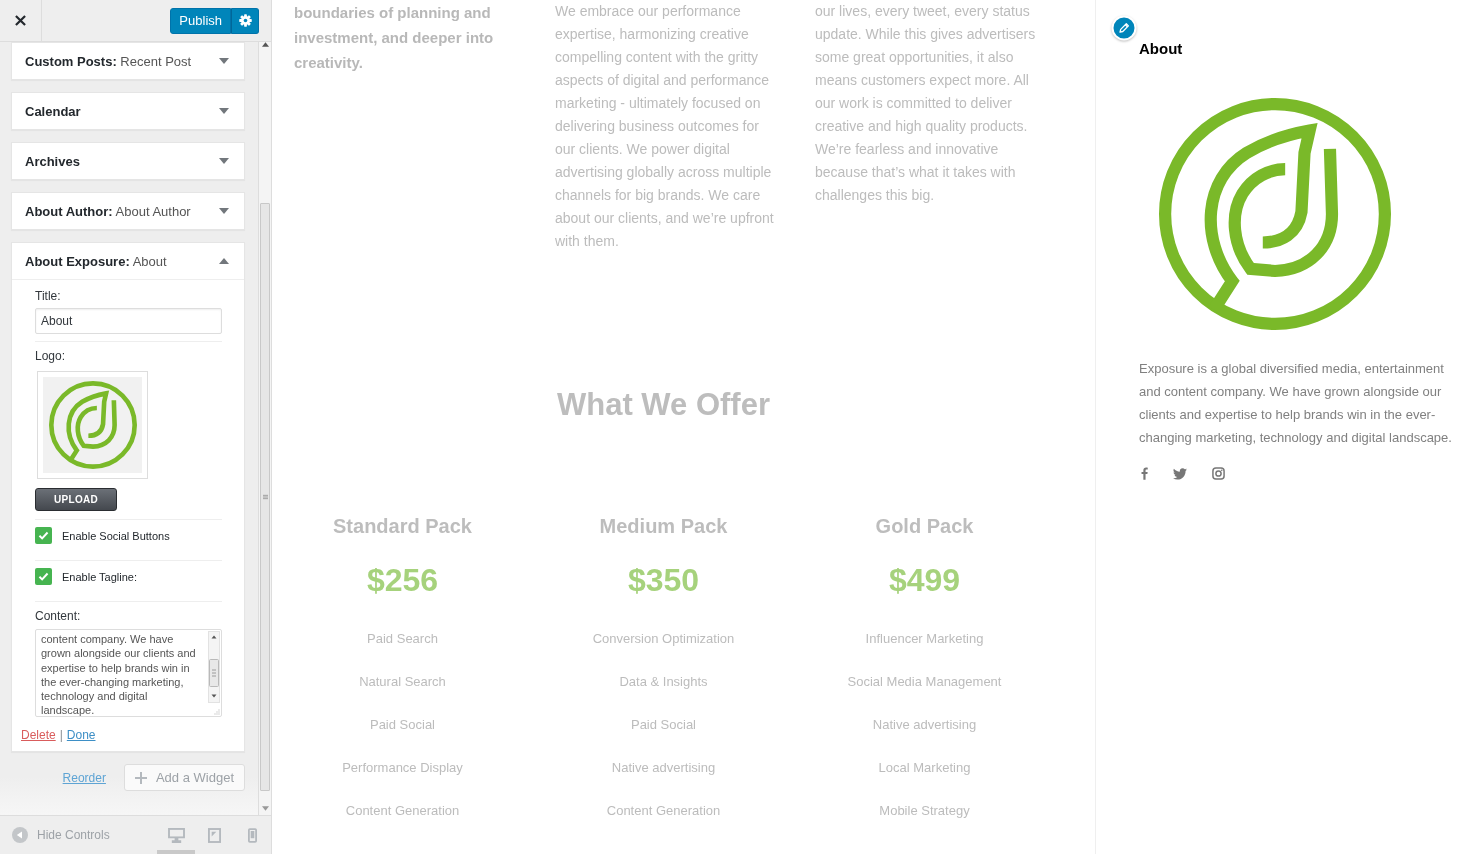  What do you see at coordinates (665, 126) in the screenshot?
I see `paragraph: We embrace our performance expertise, harmonizing creative compelling content with the gritty aspects of digital and performance marketing - ultimately focused on delivering business outcomes for our clients. We power digital advertising globally across multiple channels for big brands. We care about our clients, and we’re upfront with them.` at bounding box center [665, 126].